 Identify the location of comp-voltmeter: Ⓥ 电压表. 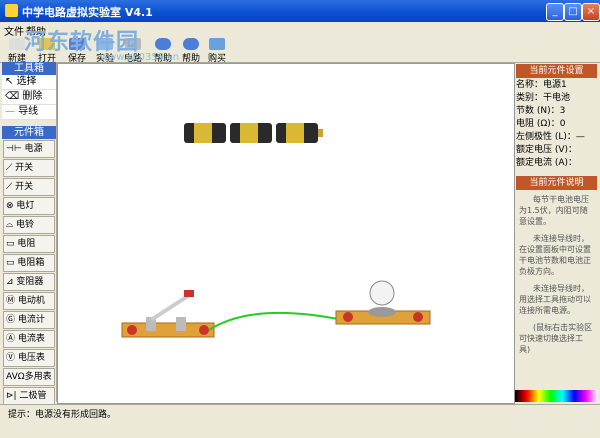
(29, 358).